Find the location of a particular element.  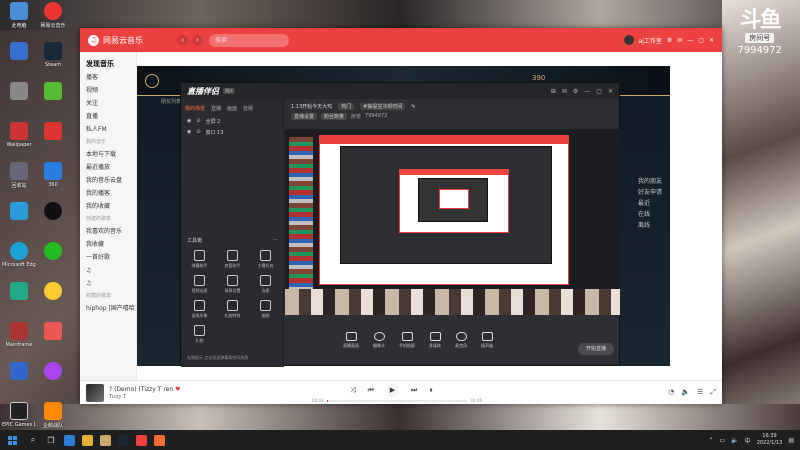

speaker-button: 扬声器 is located at coordinates (487, 340).